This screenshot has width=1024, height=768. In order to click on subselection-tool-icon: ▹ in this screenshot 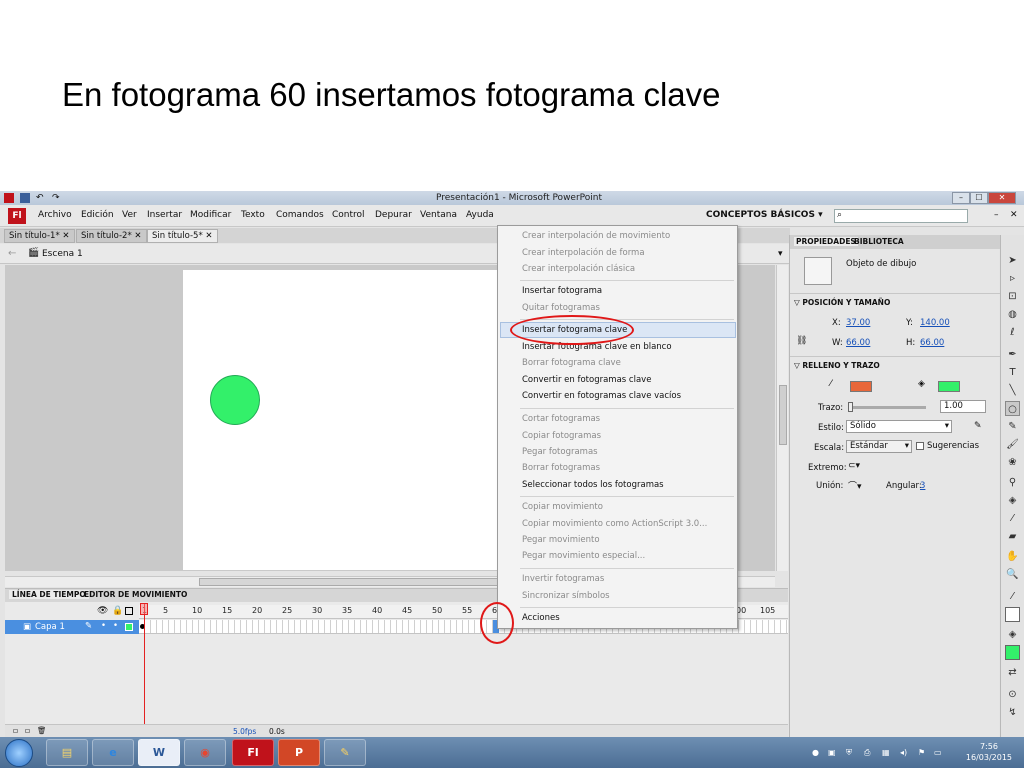, I will do `click(1012, 278)`.